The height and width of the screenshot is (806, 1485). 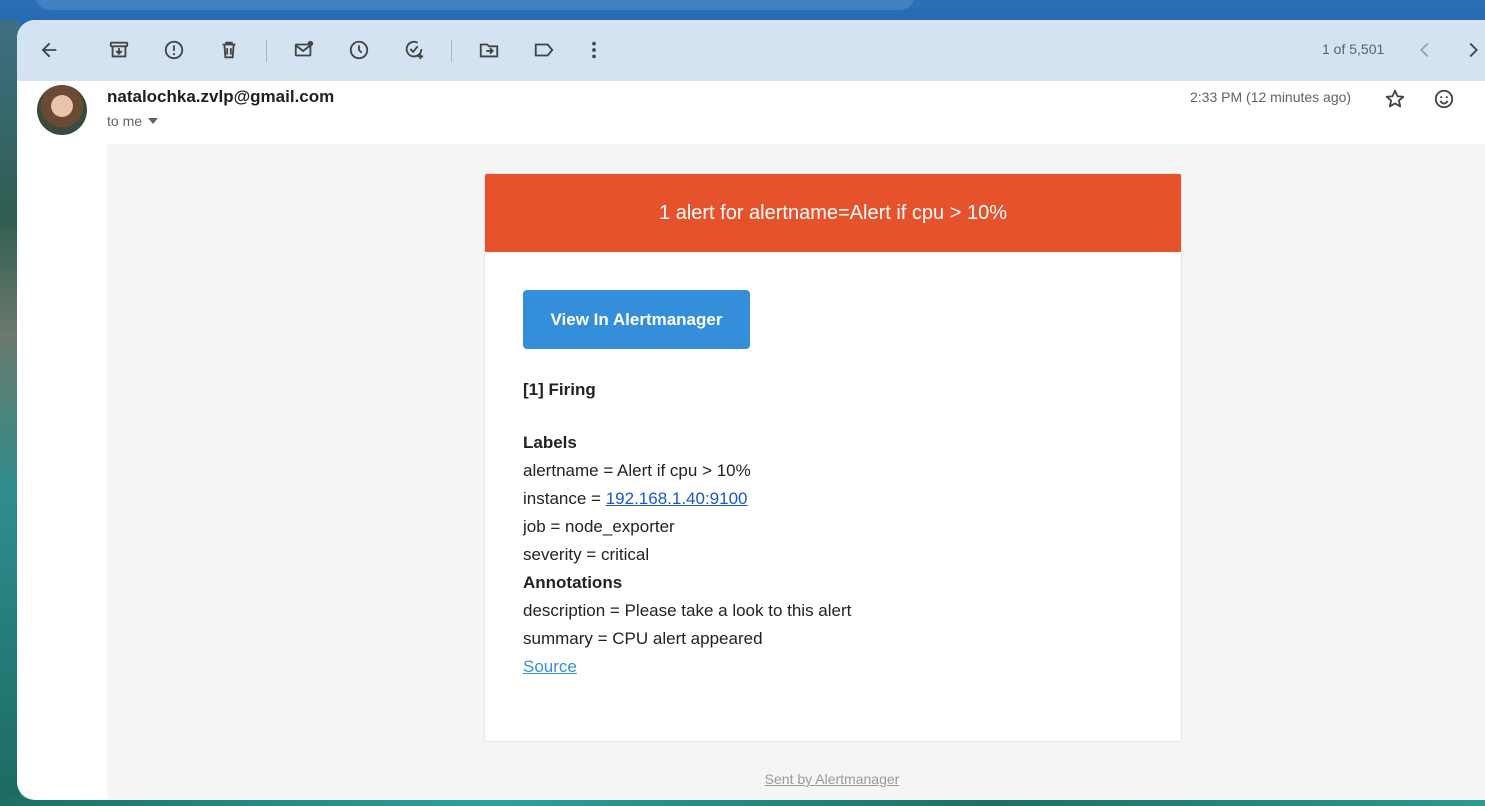 What do you see at coordinates (637, 470) in the screenshot?
I see `label-alertname: alertname = Alert if cpu > 10%` at bounding box center [637, 470].